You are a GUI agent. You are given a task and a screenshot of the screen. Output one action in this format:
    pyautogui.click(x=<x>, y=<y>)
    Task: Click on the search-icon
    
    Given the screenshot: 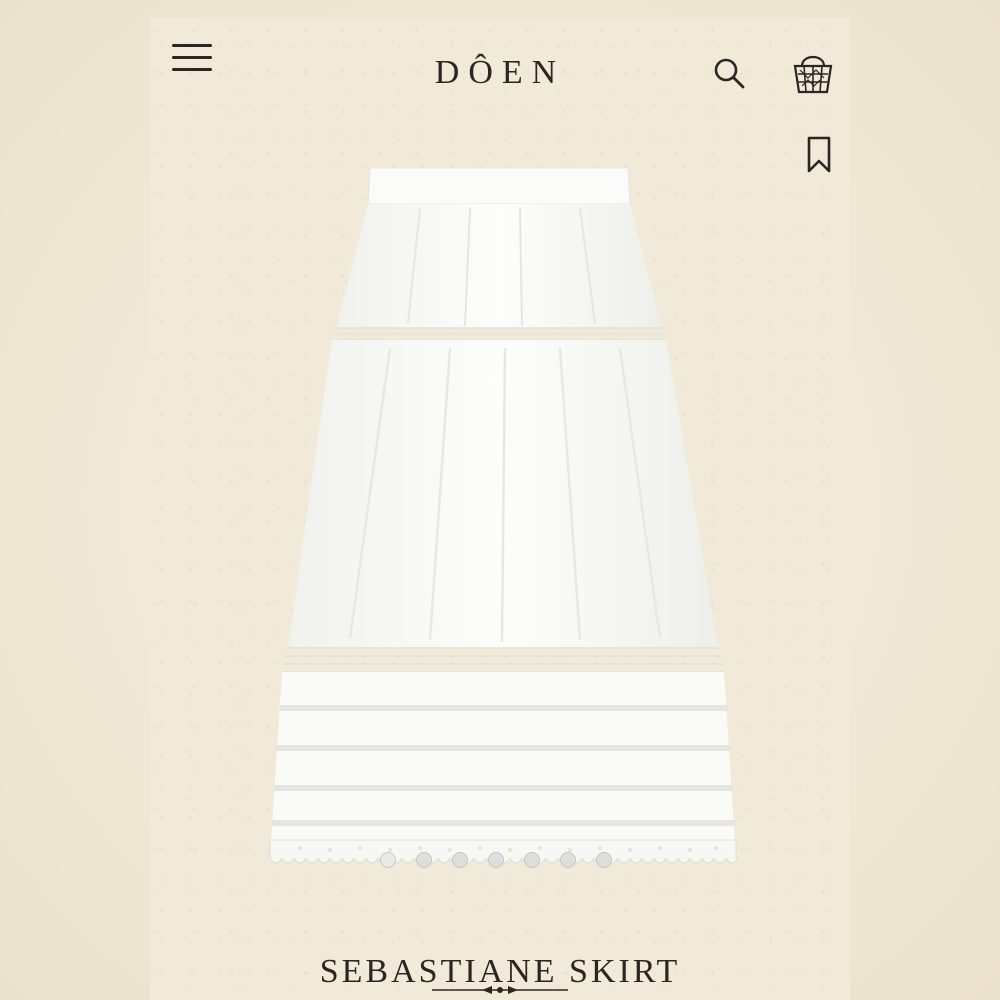 What is the action you would take?
    pyautogui.click(x=730, y=74)
    